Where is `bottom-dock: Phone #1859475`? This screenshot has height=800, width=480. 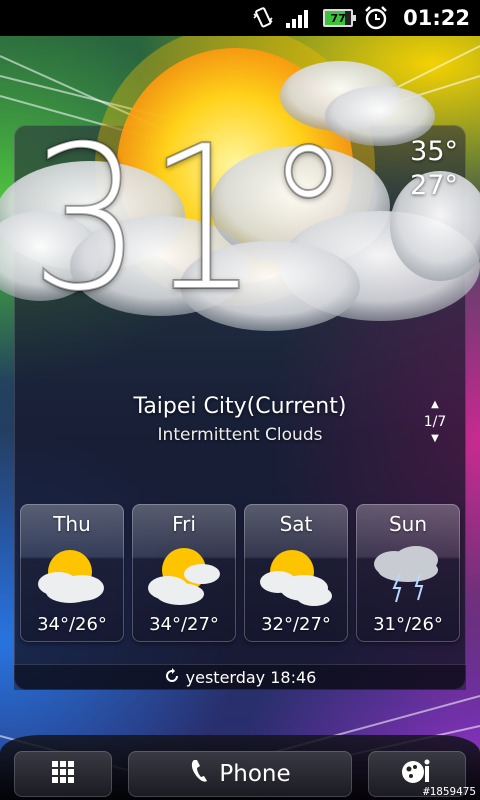 bottom-dock: Phone #1859475 is located at coordinates (240, 767).